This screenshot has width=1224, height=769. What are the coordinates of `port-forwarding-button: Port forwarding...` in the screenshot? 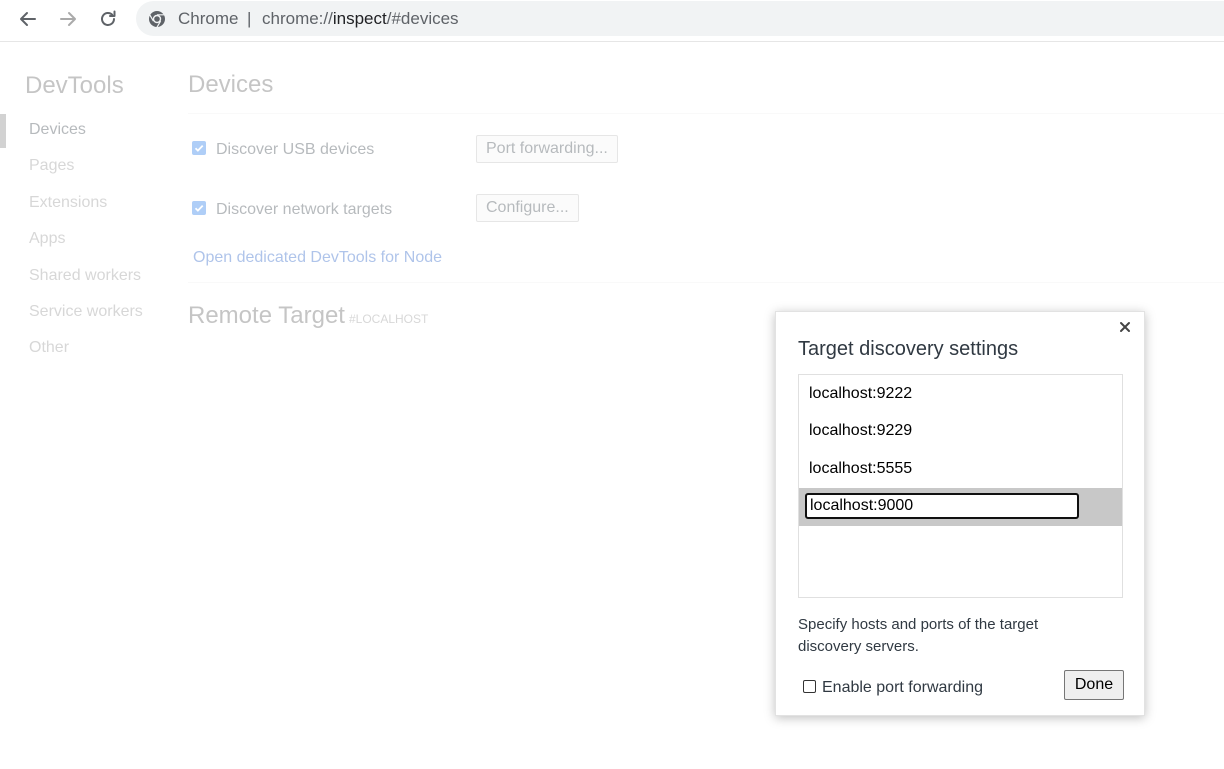 It's located at (547, 149).